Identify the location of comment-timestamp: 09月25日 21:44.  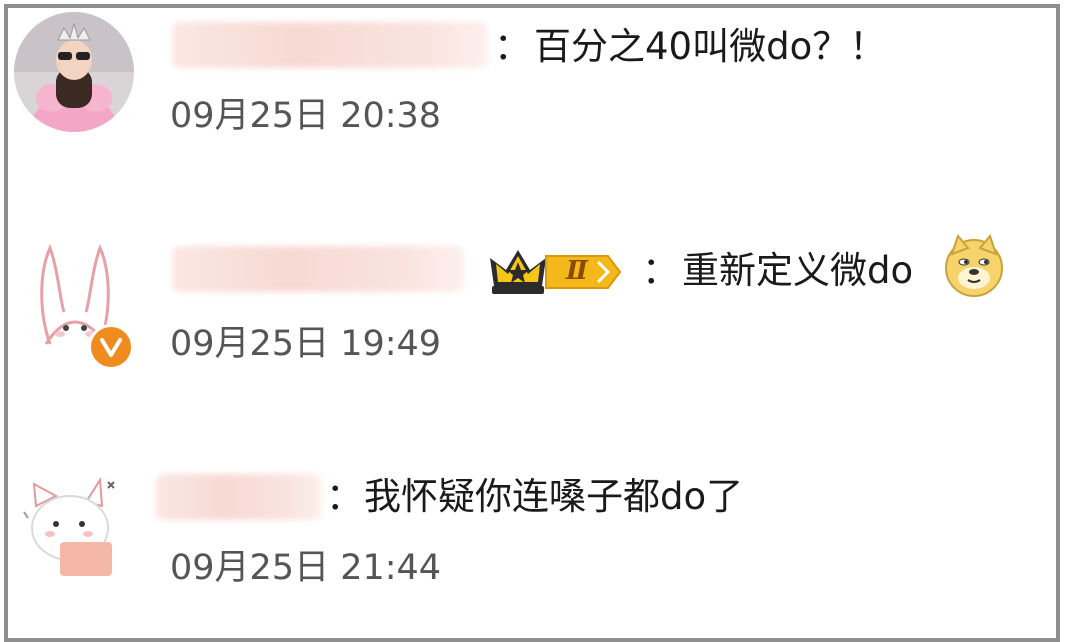
(306, 568).